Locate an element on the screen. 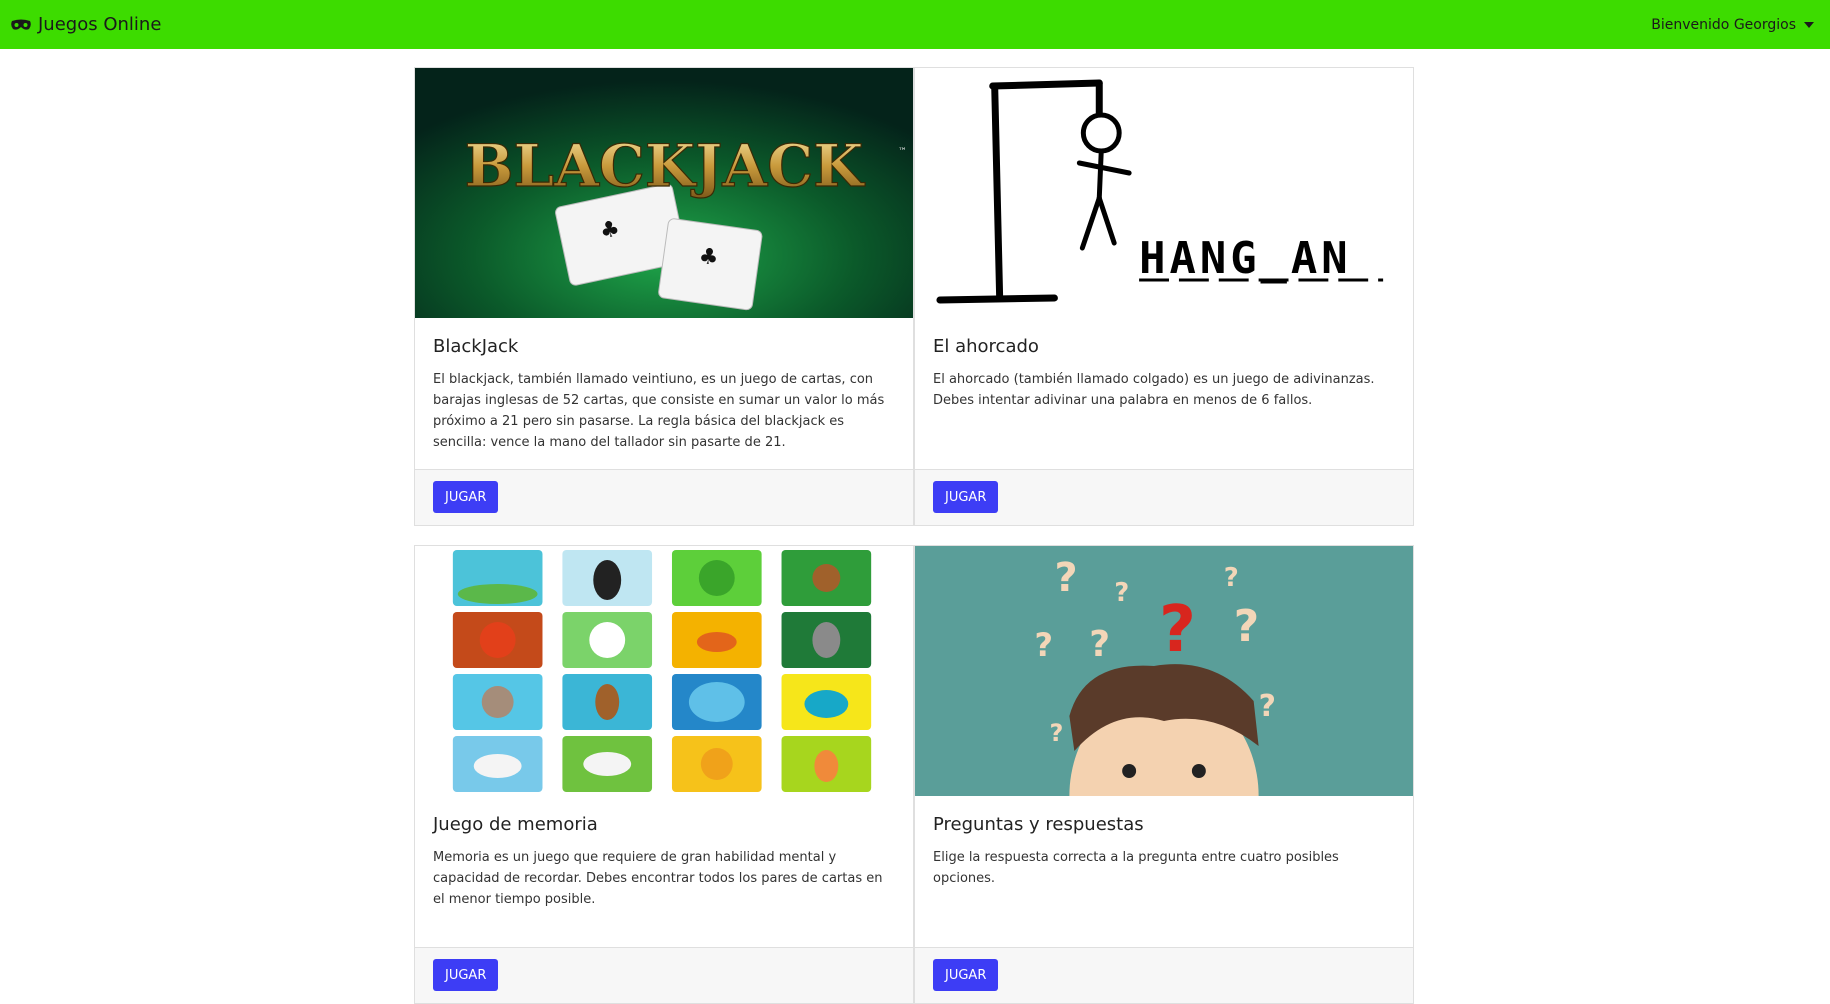 The width and height of the screenshot is (1830, 1004). blackjack-logo-text: BLACKJACK is located at coordinates (665, 166).